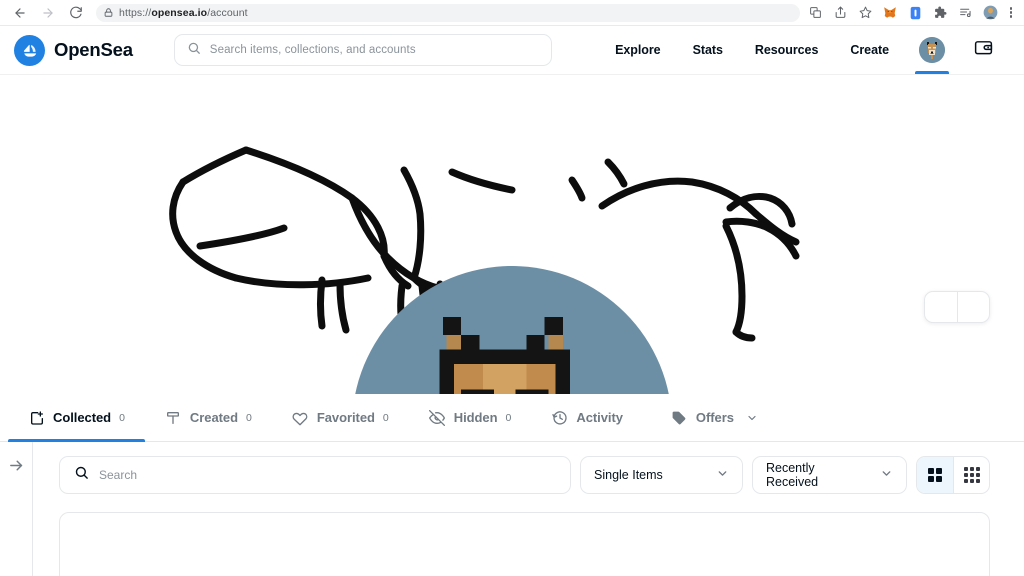 This screenshot has height=576, width=1024. I want to click on nav-item-explore: Explore, so click(638, 50).